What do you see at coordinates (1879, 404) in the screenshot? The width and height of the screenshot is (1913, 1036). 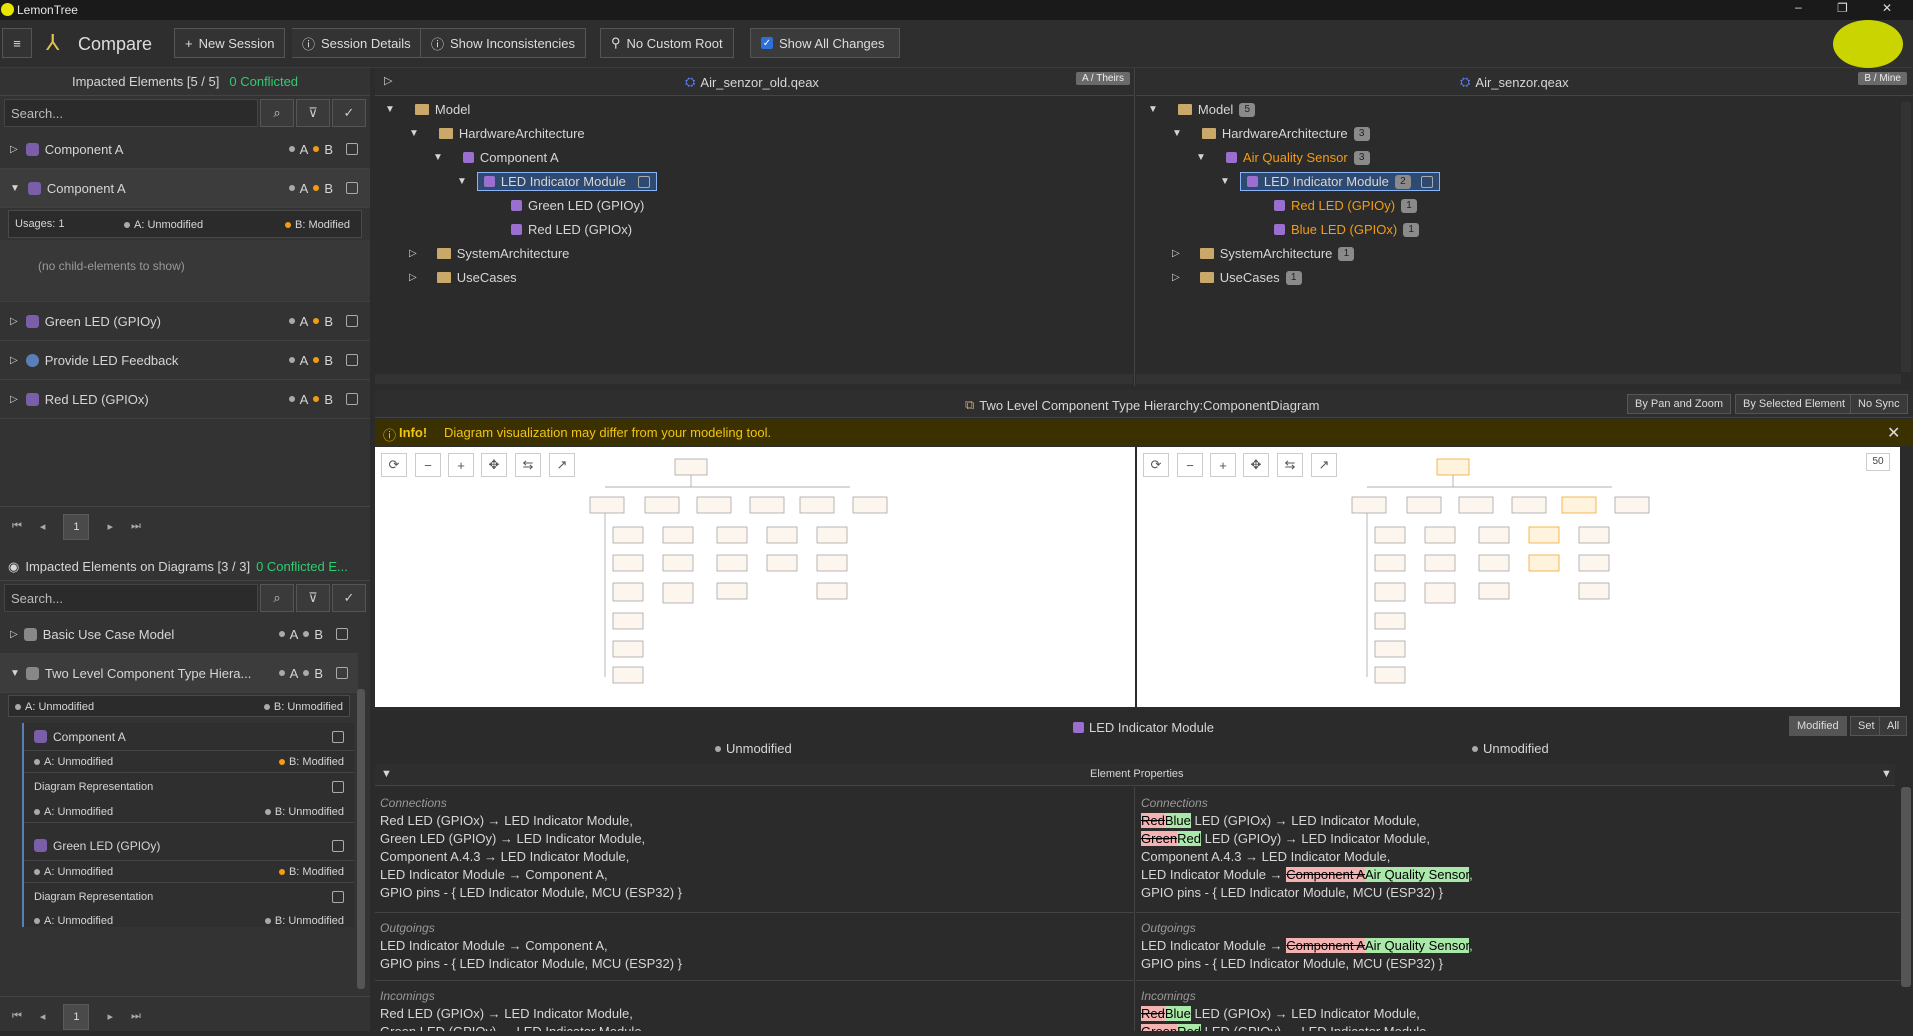 I see `no-sync-button: No Sync` at bounding box center [1879, 404].